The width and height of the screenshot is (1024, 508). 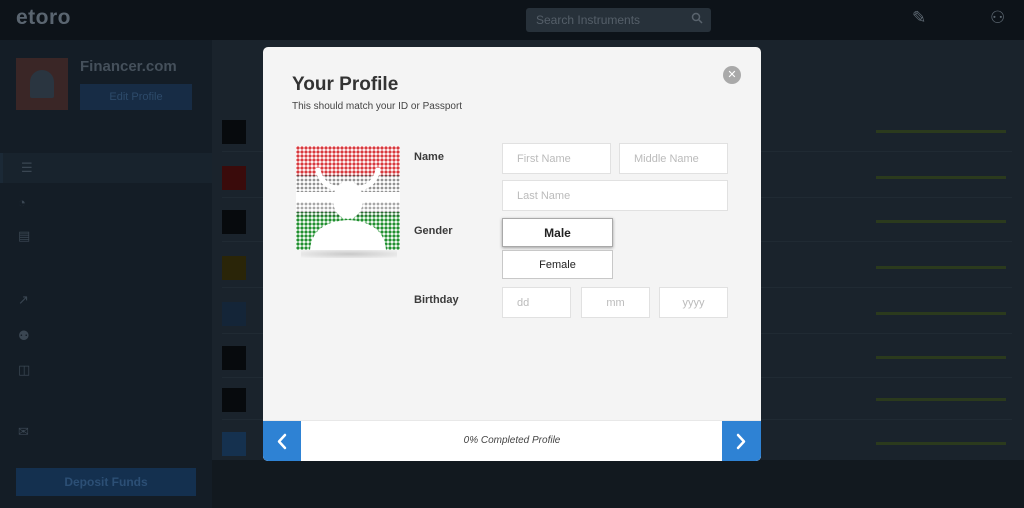 I want to click on birthday-day-field, so click(x=536, y=302).